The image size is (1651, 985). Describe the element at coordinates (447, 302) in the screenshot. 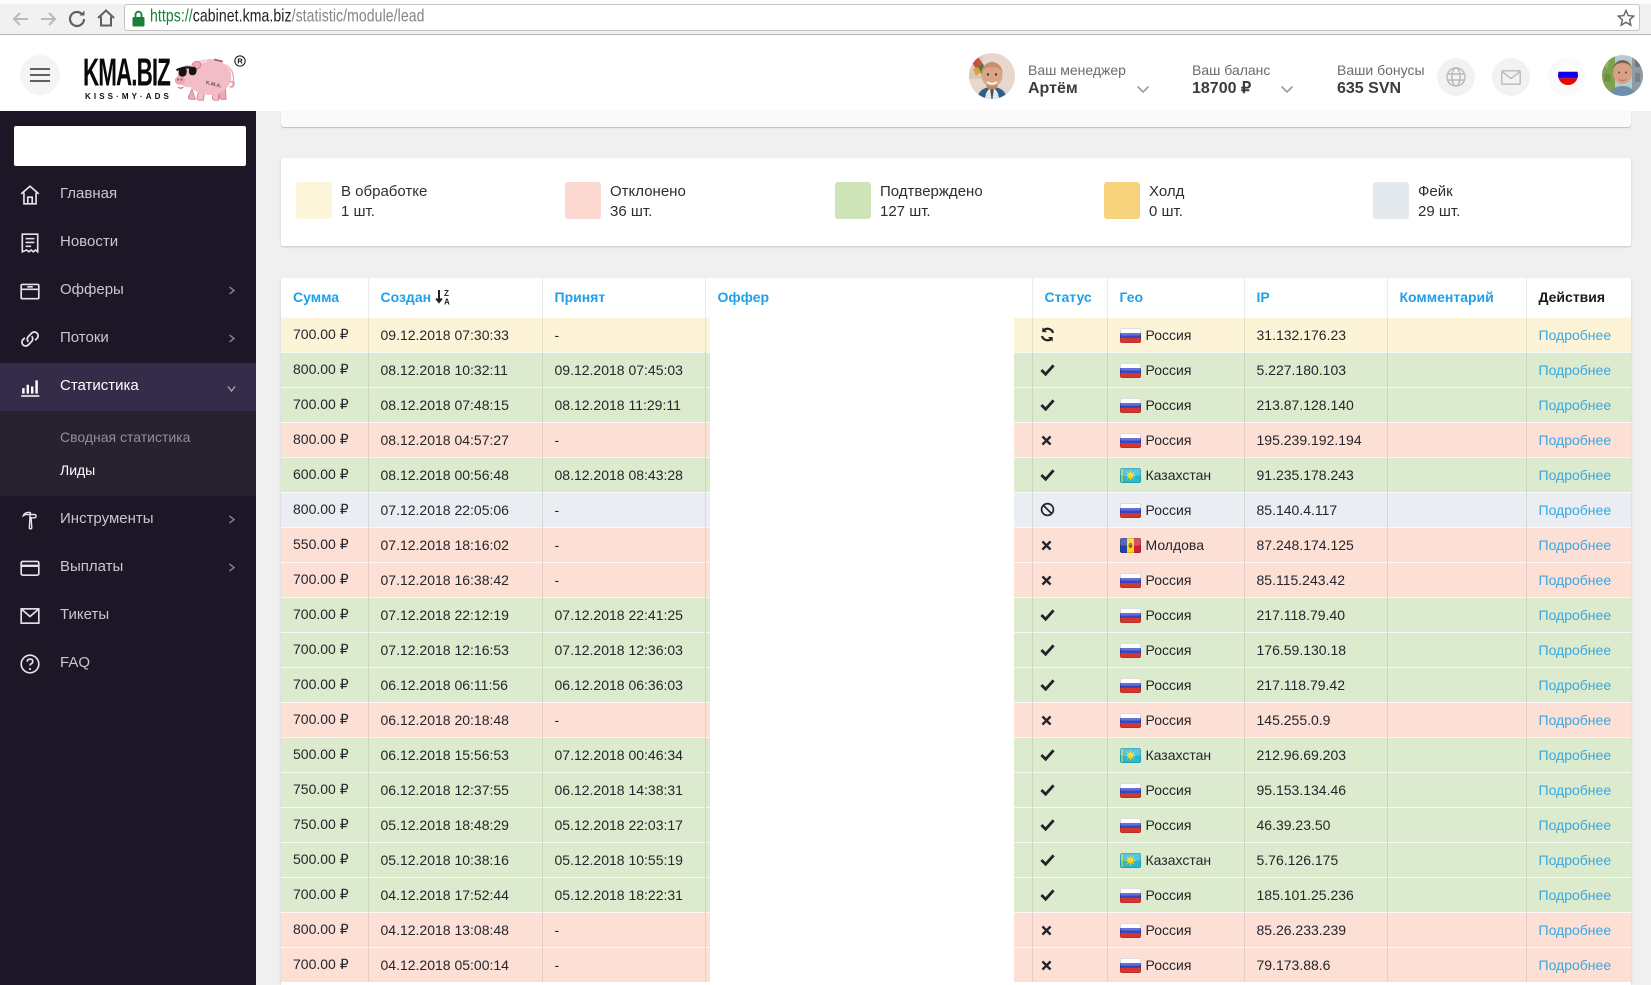

I see `svg-text: A` at that location.